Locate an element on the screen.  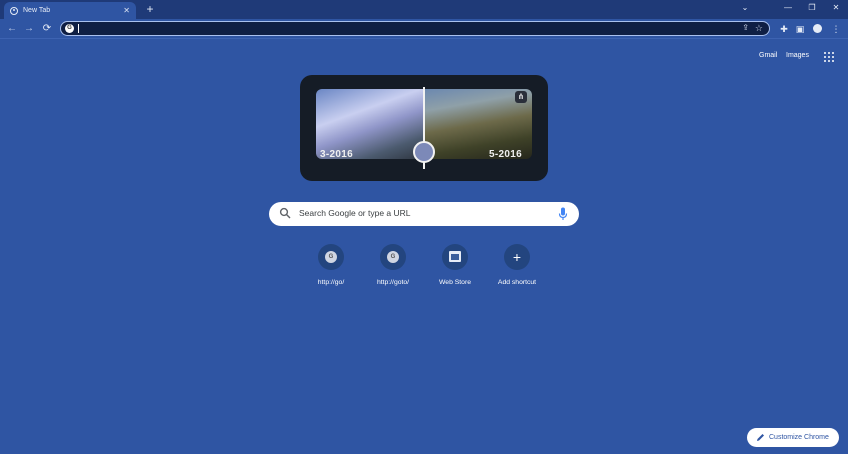
google-apps-icon is located at coordinates (829, 57).